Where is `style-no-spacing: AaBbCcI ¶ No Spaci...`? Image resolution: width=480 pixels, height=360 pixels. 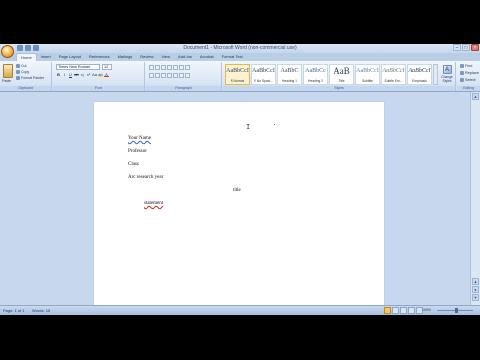
style-no-spacing: AaBbCcI ¶ No Spaci... is located at coordinates (263, 74).